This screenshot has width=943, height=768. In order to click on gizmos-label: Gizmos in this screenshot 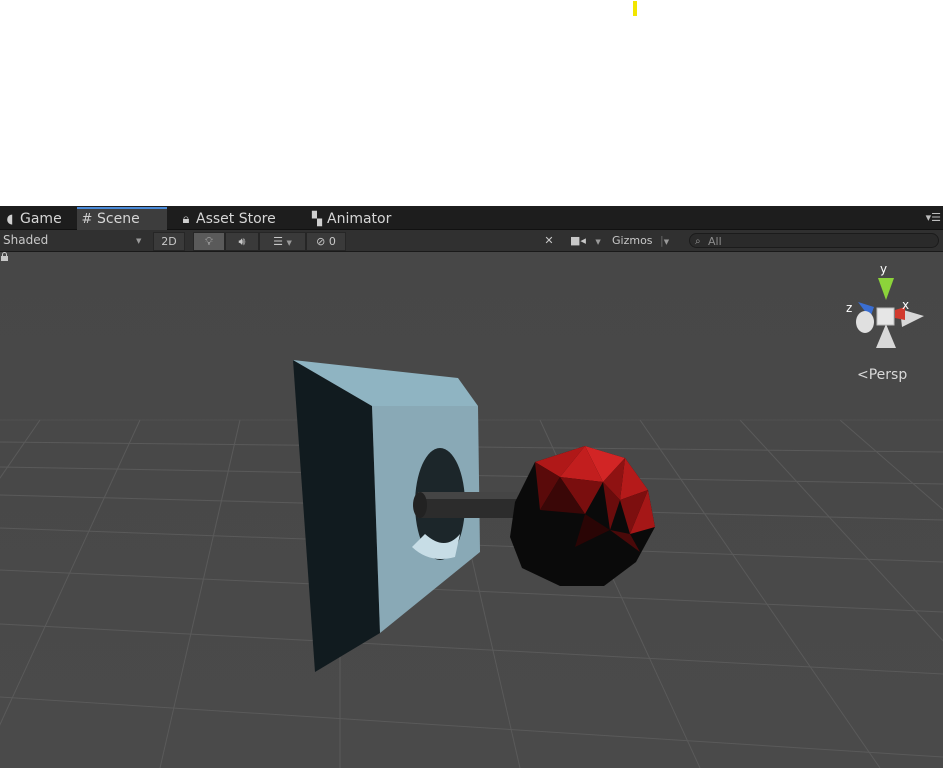, I will do `click(632, 240)`.